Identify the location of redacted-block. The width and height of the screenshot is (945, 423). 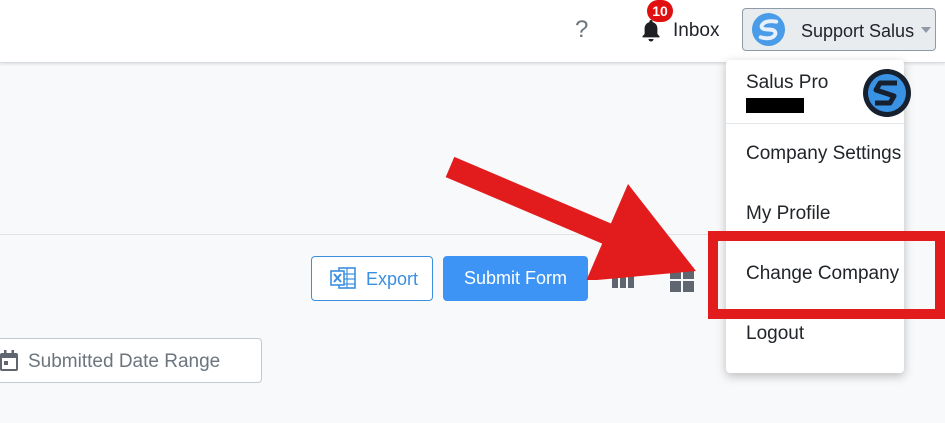
(775, 105).